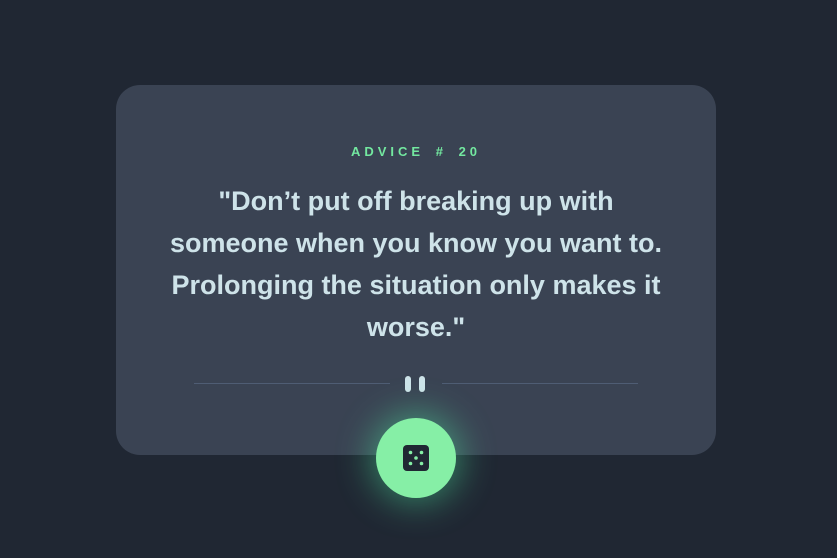 The image size is (837, 558). I want to click on new-advice-button, so click(416, 458).